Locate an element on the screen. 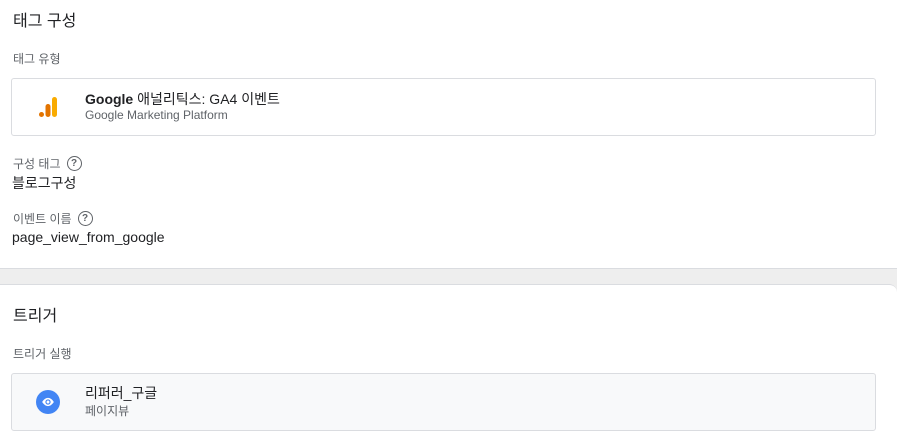 This screenshot has width=897, height=442. event-name-value: page_view_from_google is located at coordinates (88, 237).